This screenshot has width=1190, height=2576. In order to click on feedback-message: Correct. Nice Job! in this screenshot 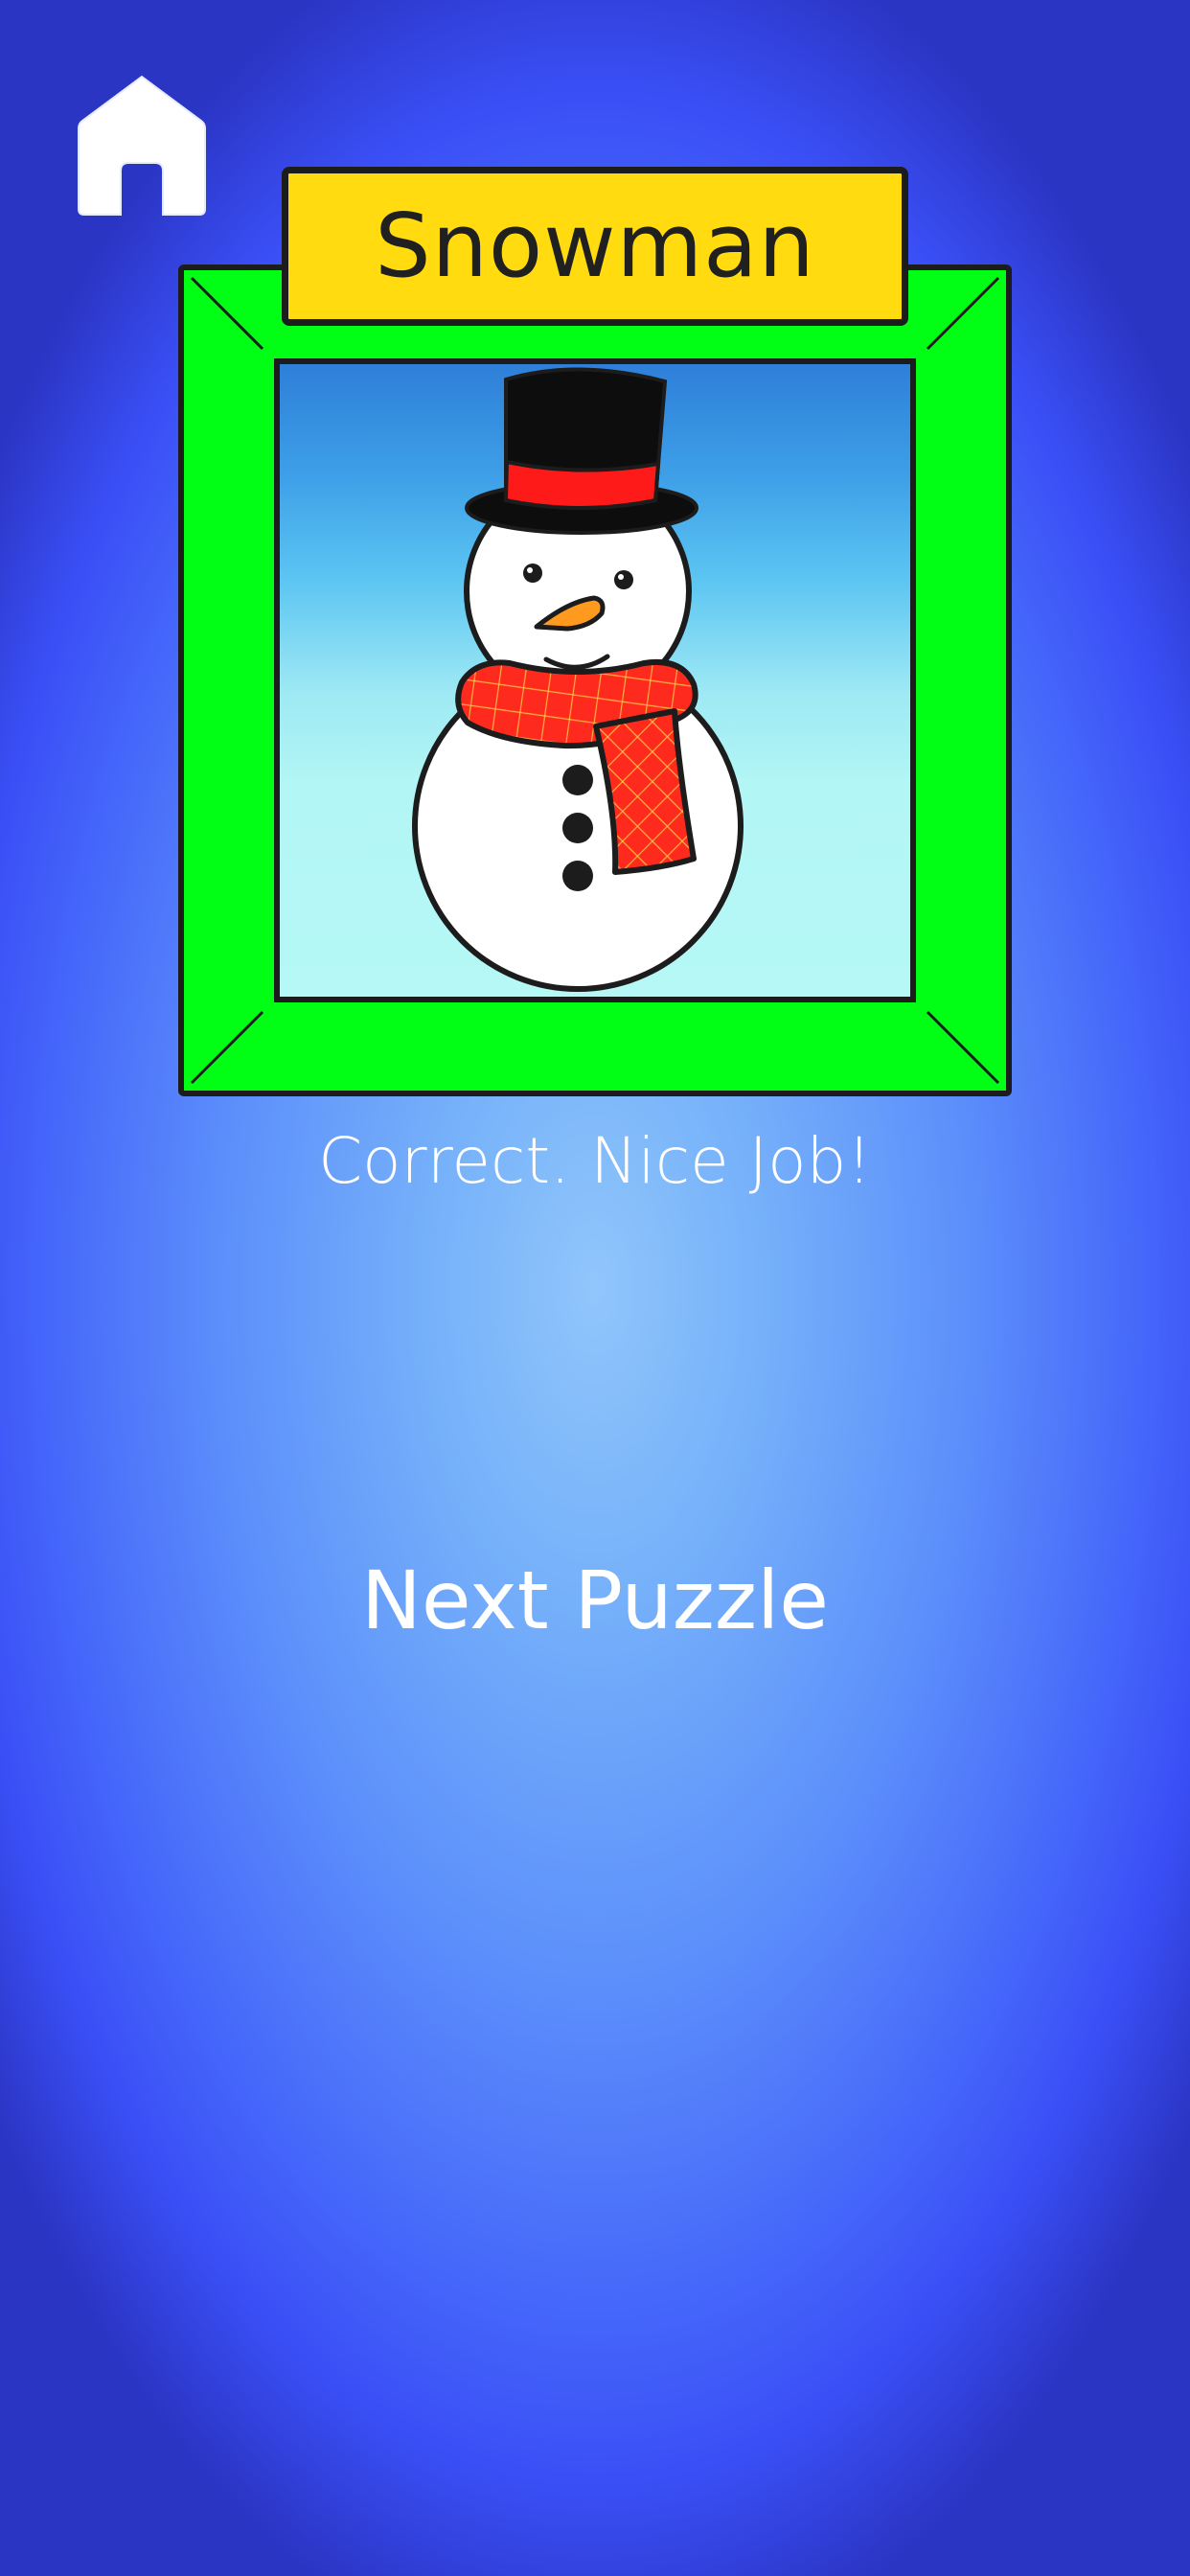, I will do `click(595, 1161)`.